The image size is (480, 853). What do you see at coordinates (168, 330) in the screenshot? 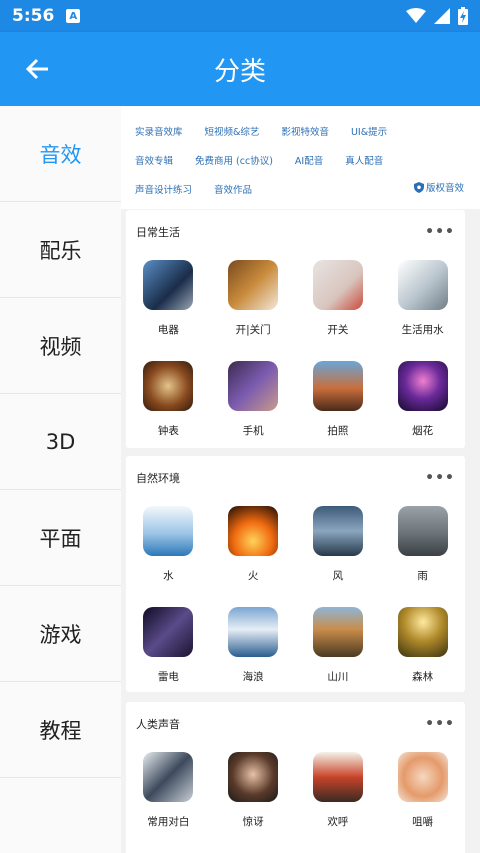
I see `category-label: 电器` at bounding box center [168, 330].